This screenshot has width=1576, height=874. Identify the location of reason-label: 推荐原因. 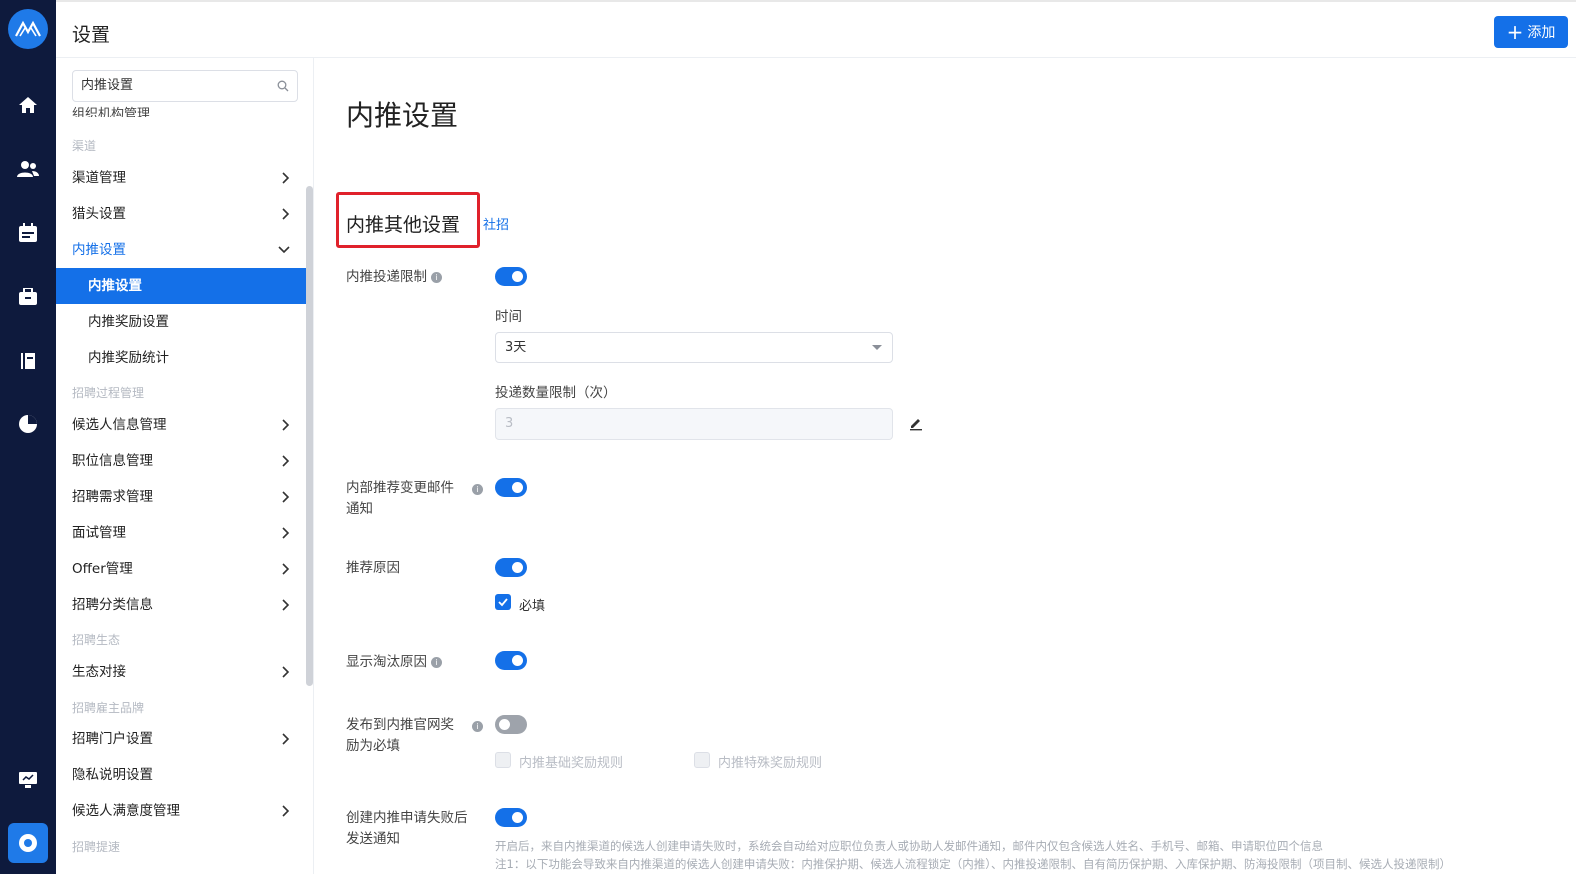
(373, 568).